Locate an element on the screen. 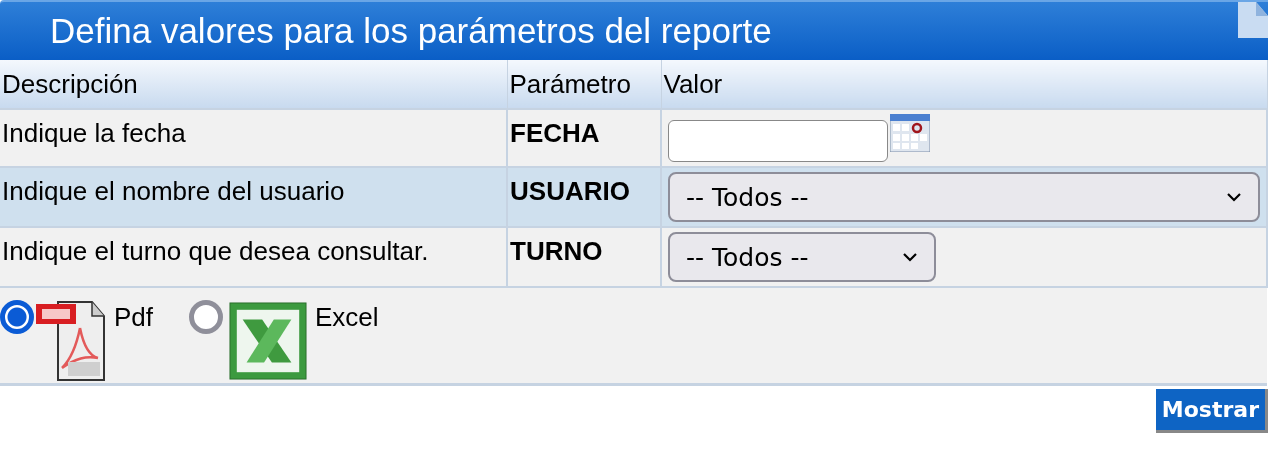  column-header: Valor is located at coordinates (964, 84).